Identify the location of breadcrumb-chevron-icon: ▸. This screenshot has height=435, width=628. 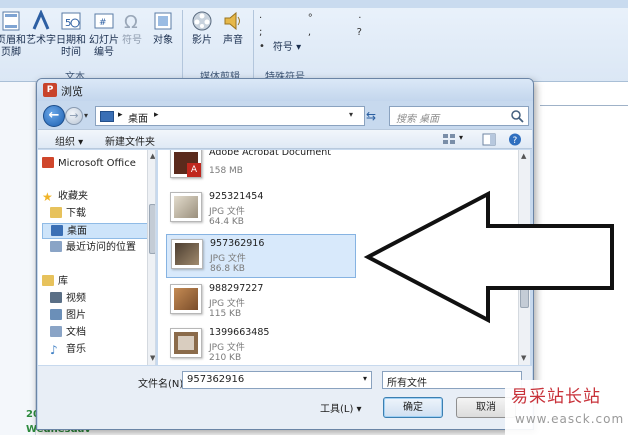
(156, 115).